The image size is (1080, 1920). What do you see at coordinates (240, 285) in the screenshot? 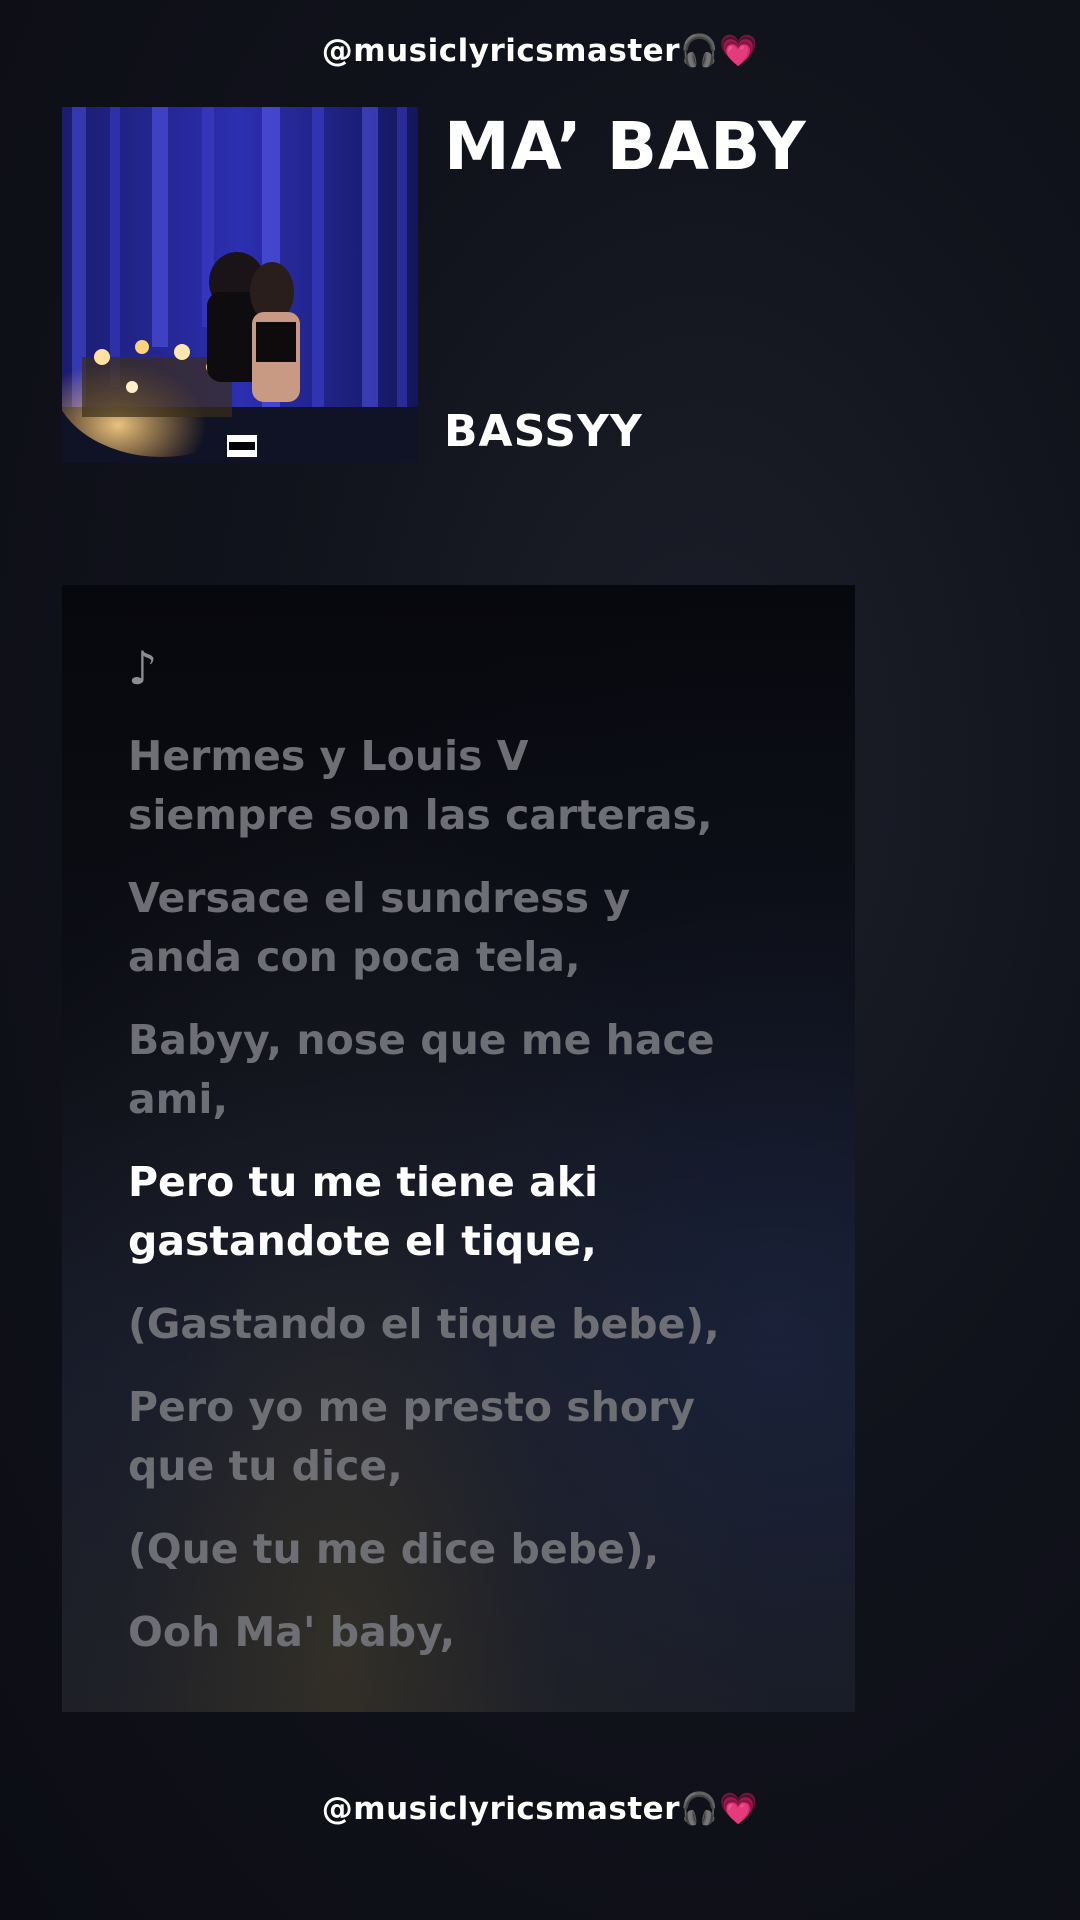
I see `album-cover` at bounding box center [240, 285].